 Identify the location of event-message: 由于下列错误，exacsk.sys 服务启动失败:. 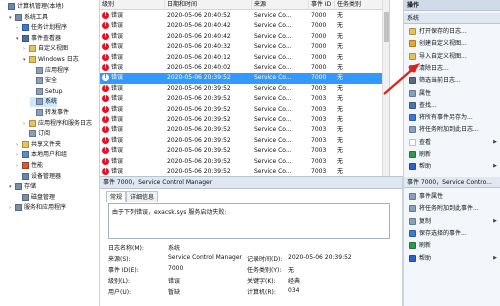
(169, 212).